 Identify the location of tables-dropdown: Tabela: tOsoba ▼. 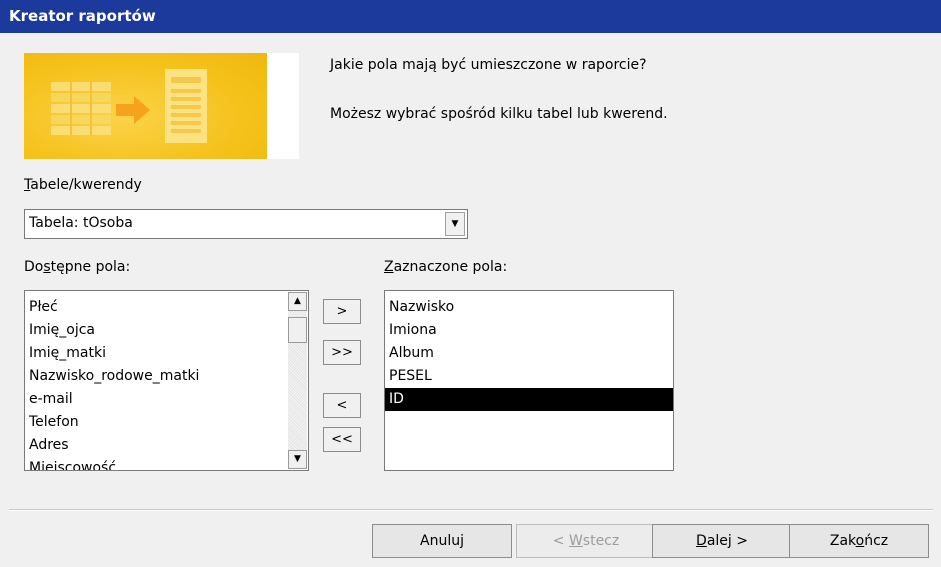
(246, 224).